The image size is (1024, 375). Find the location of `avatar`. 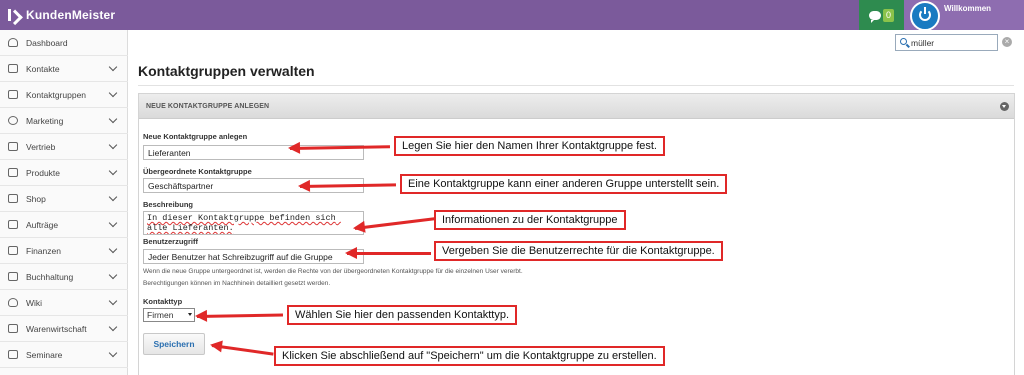

avatar is located at coordinates (925, 16).